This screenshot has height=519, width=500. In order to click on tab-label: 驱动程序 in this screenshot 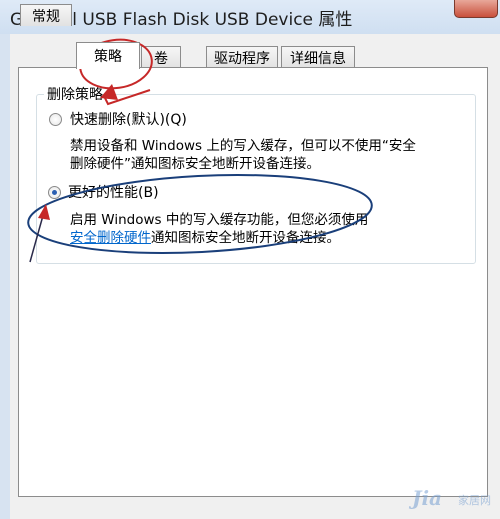, I will do `click(242, 58)`.